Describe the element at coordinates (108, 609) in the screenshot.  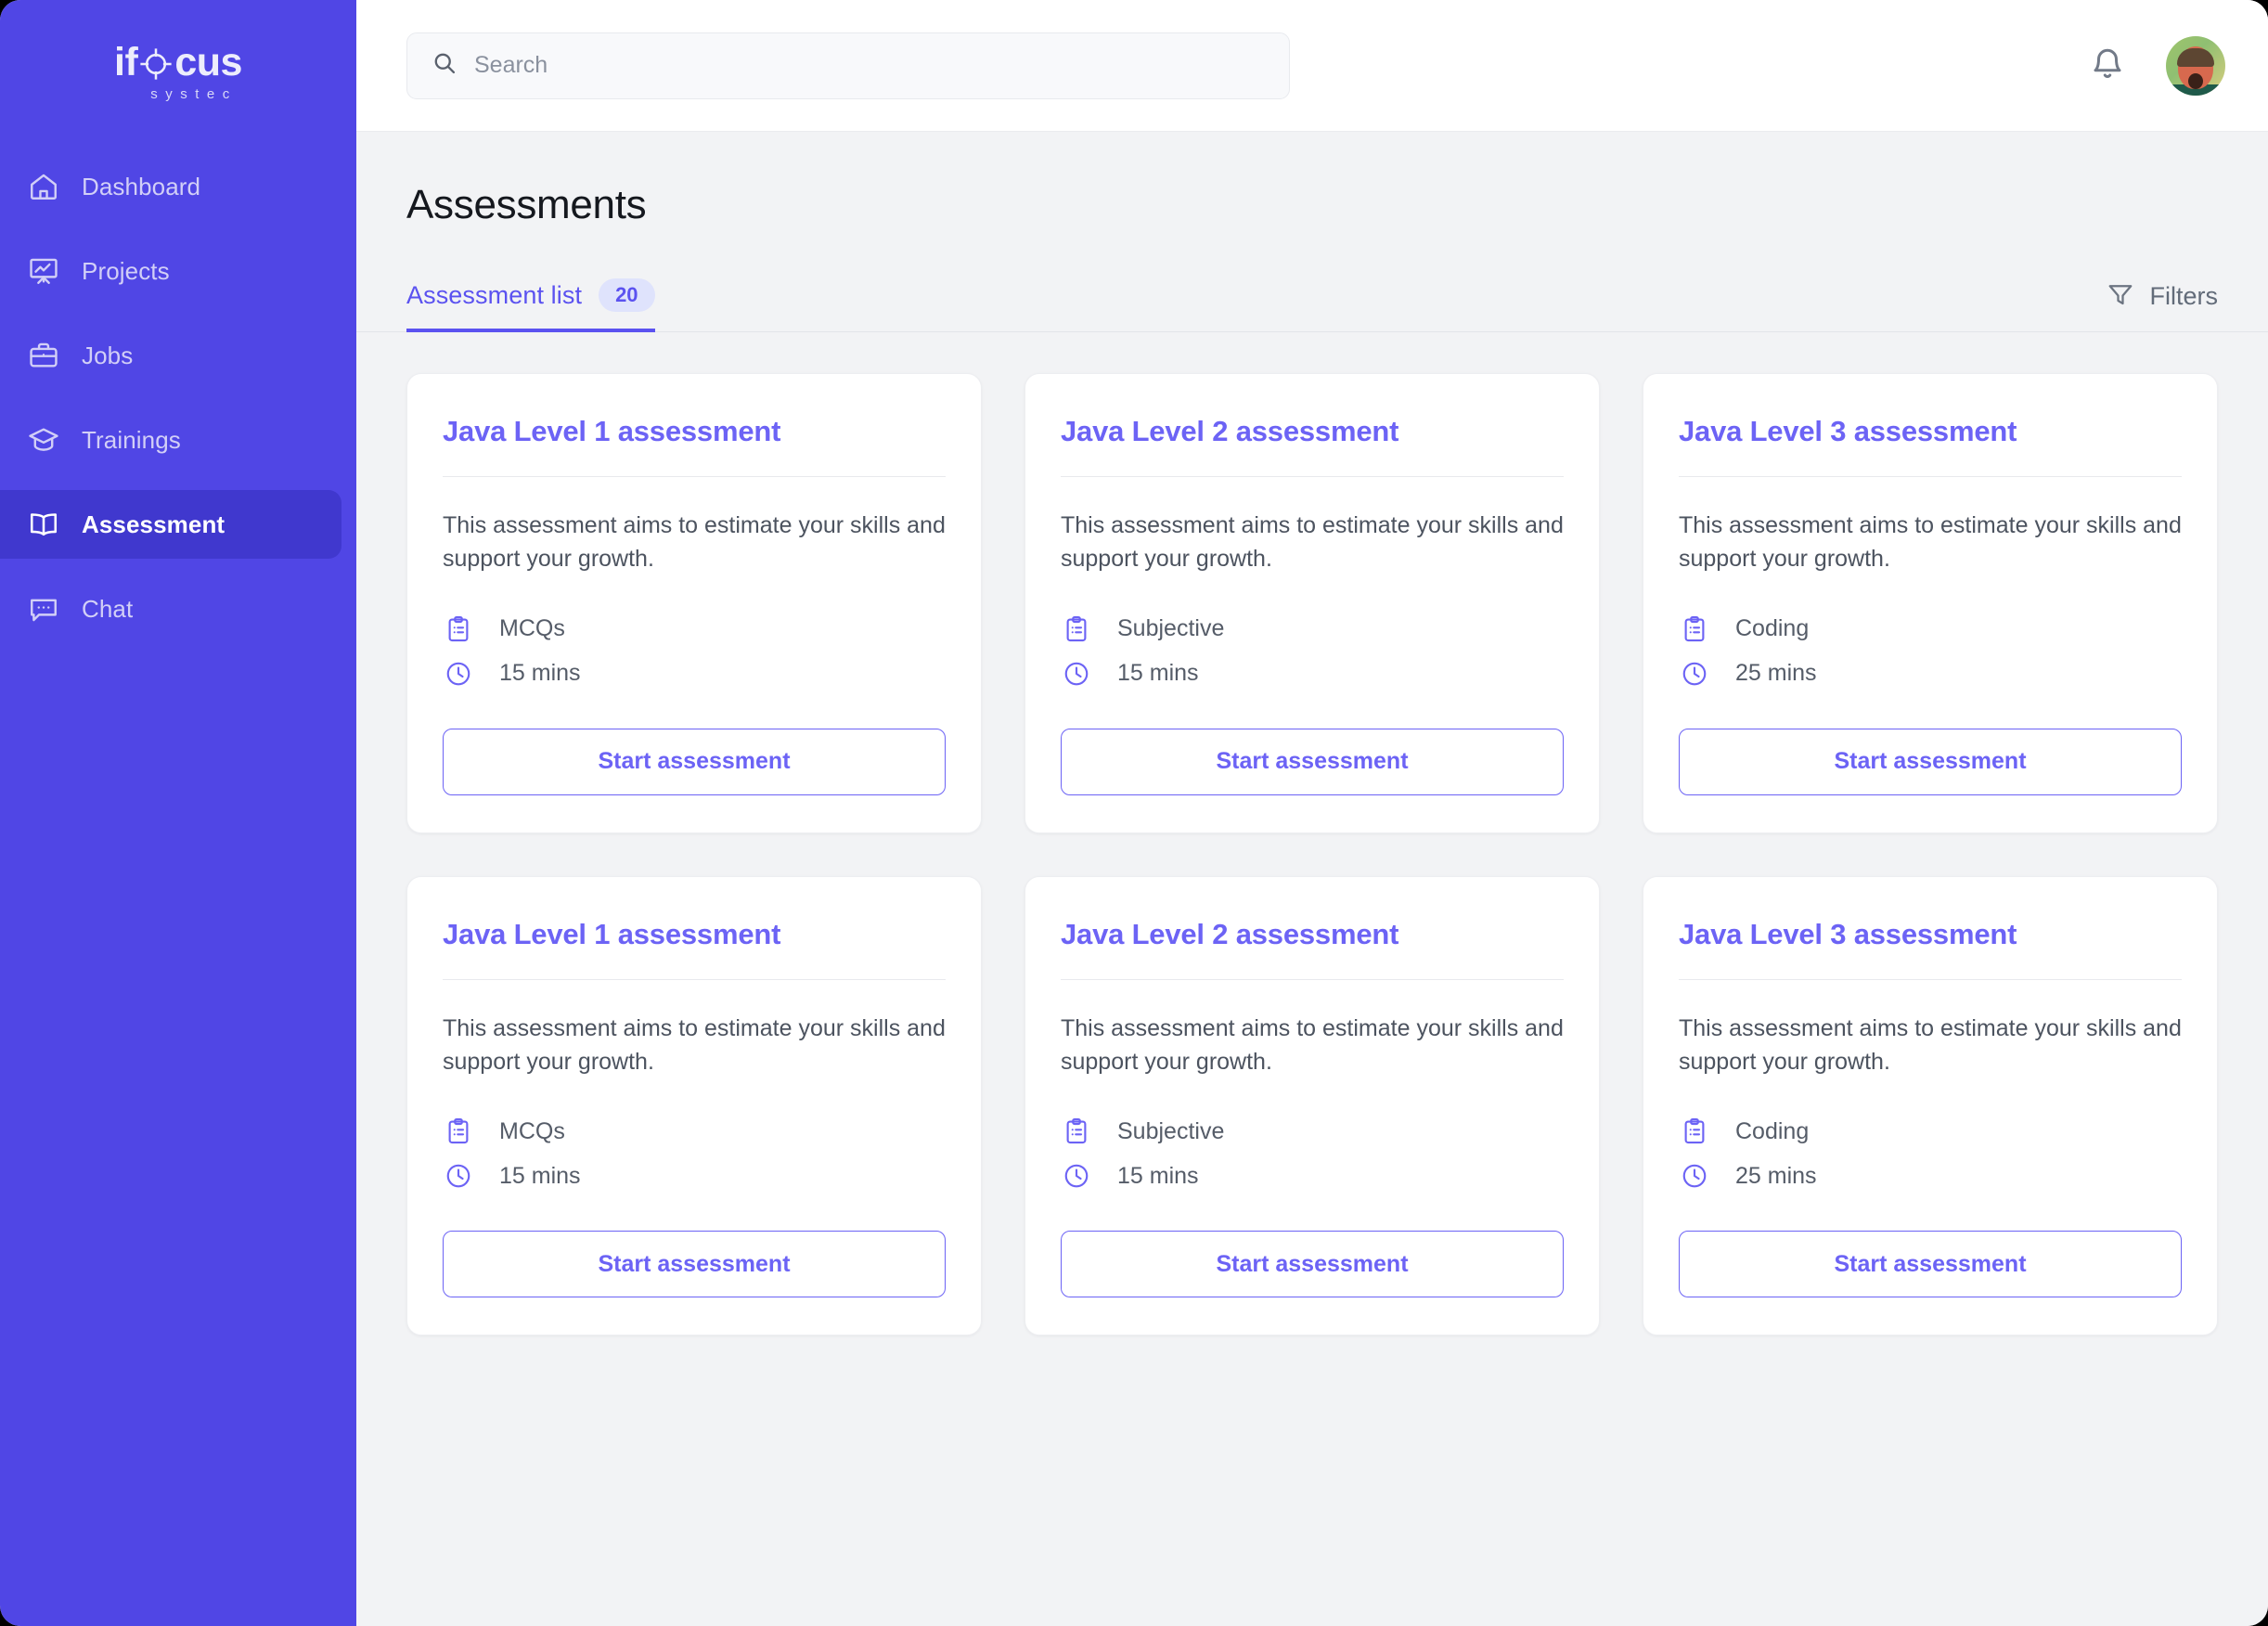
I see `sidebar-item-label: Chat` at that location.